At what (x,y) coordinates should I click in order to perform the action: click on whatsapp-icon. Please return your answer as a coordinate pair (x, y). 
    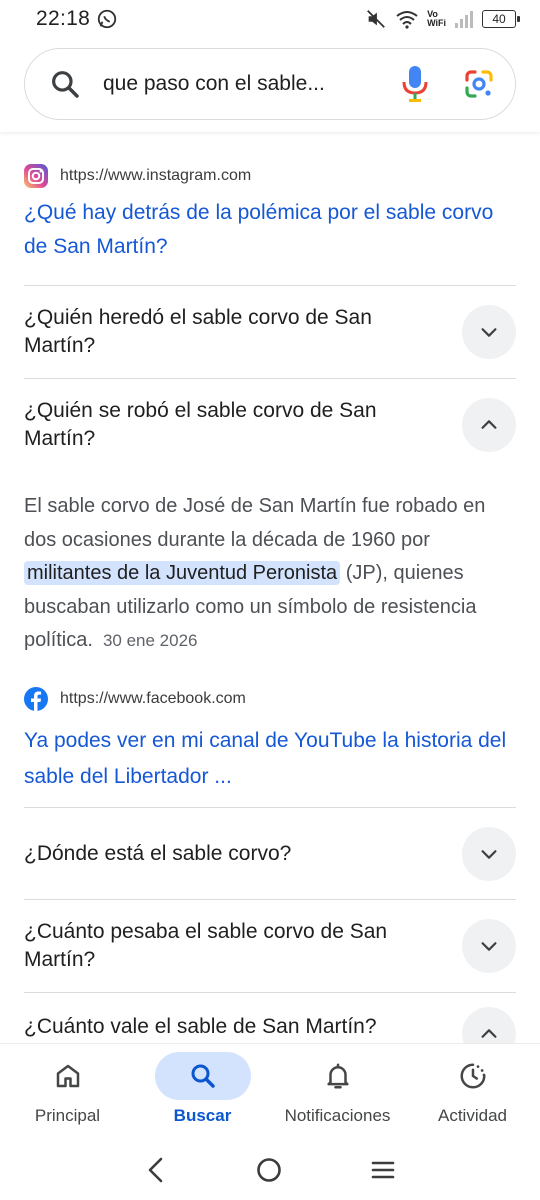
    Looking at the image, I should click on (107, 19).